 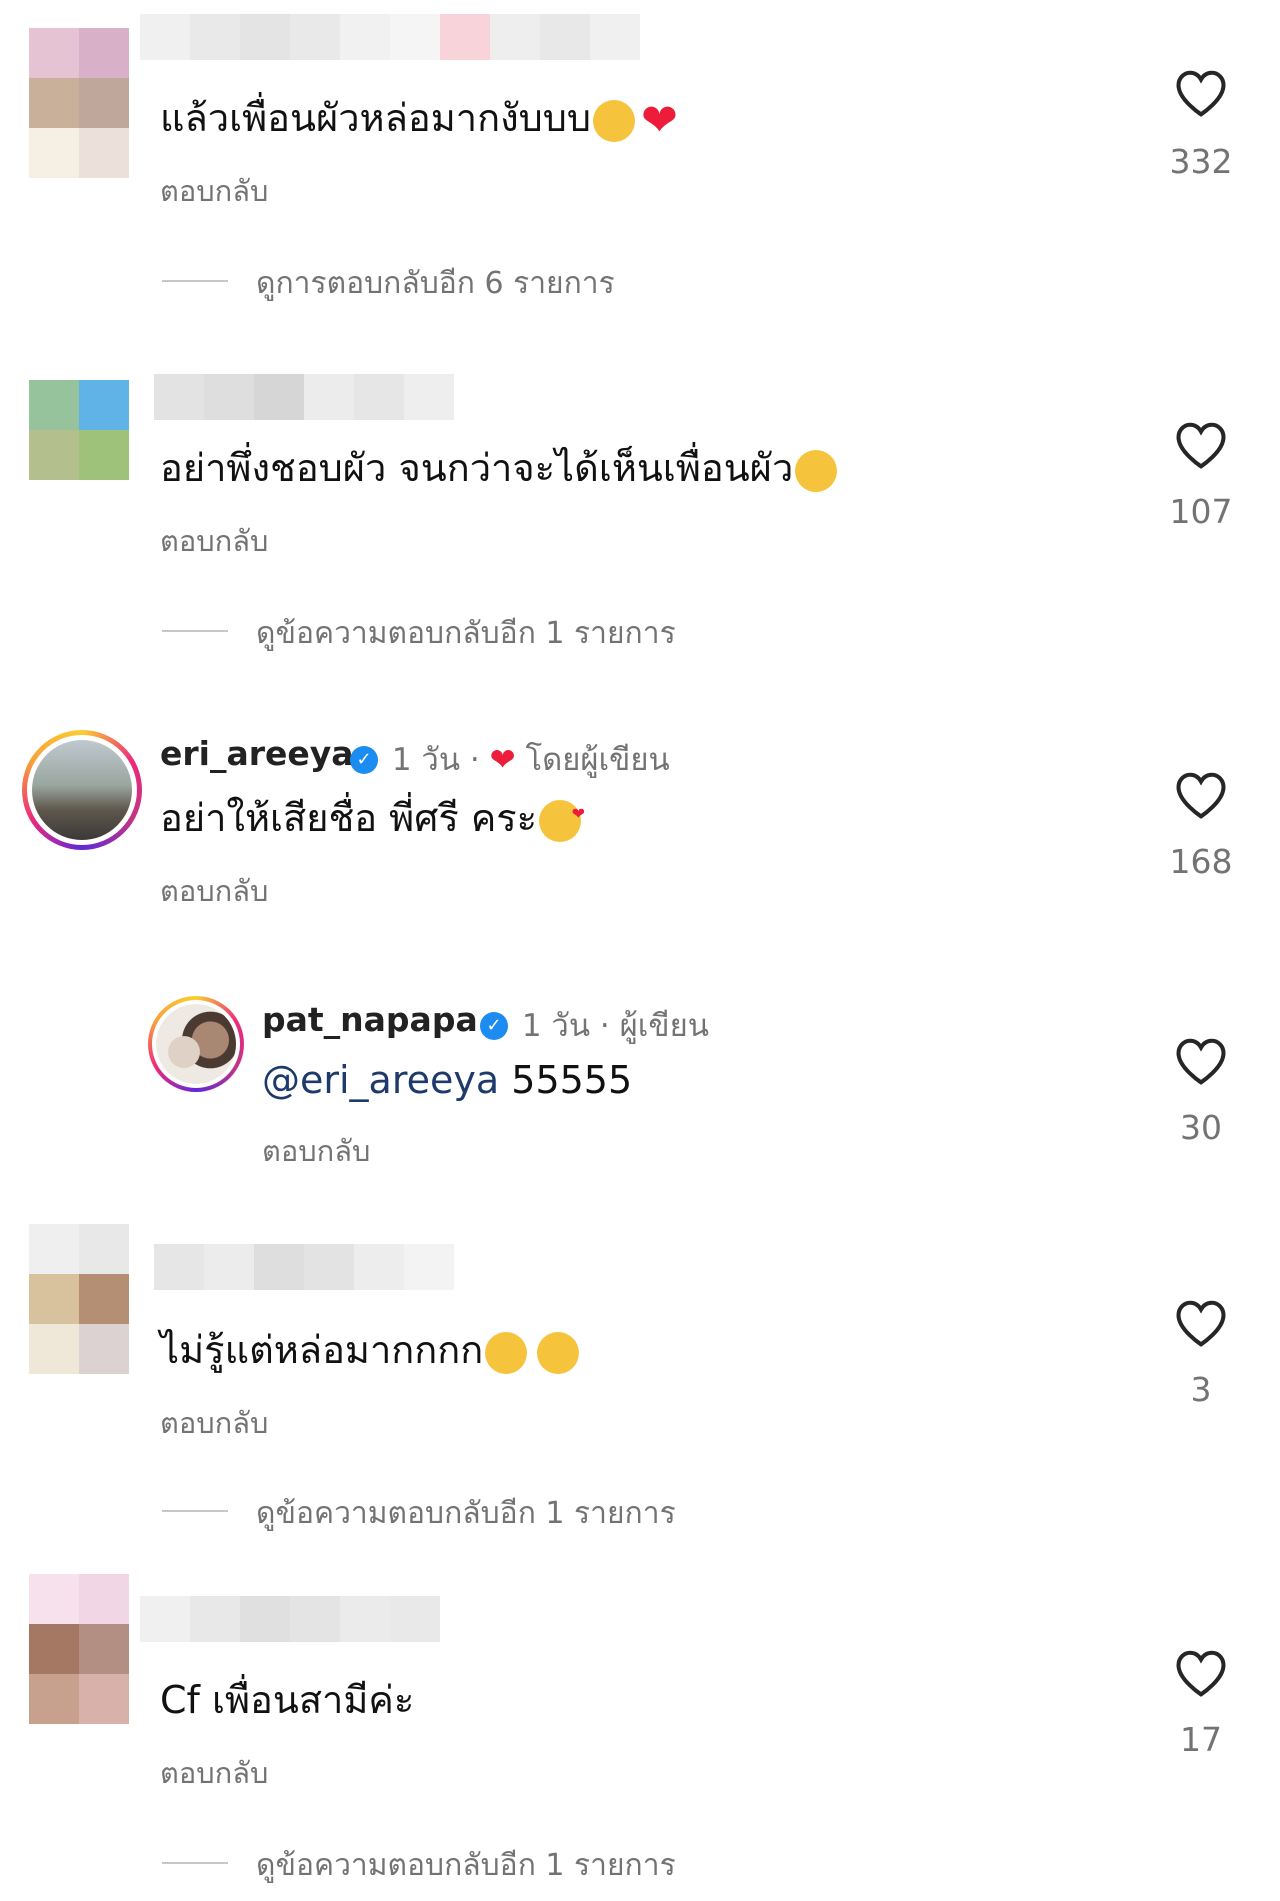 What do you see at coordinates (562, 820) in the screenshot?
I see `face-blowing-kiss-icon: ❤` at bounding box center [562, 820].